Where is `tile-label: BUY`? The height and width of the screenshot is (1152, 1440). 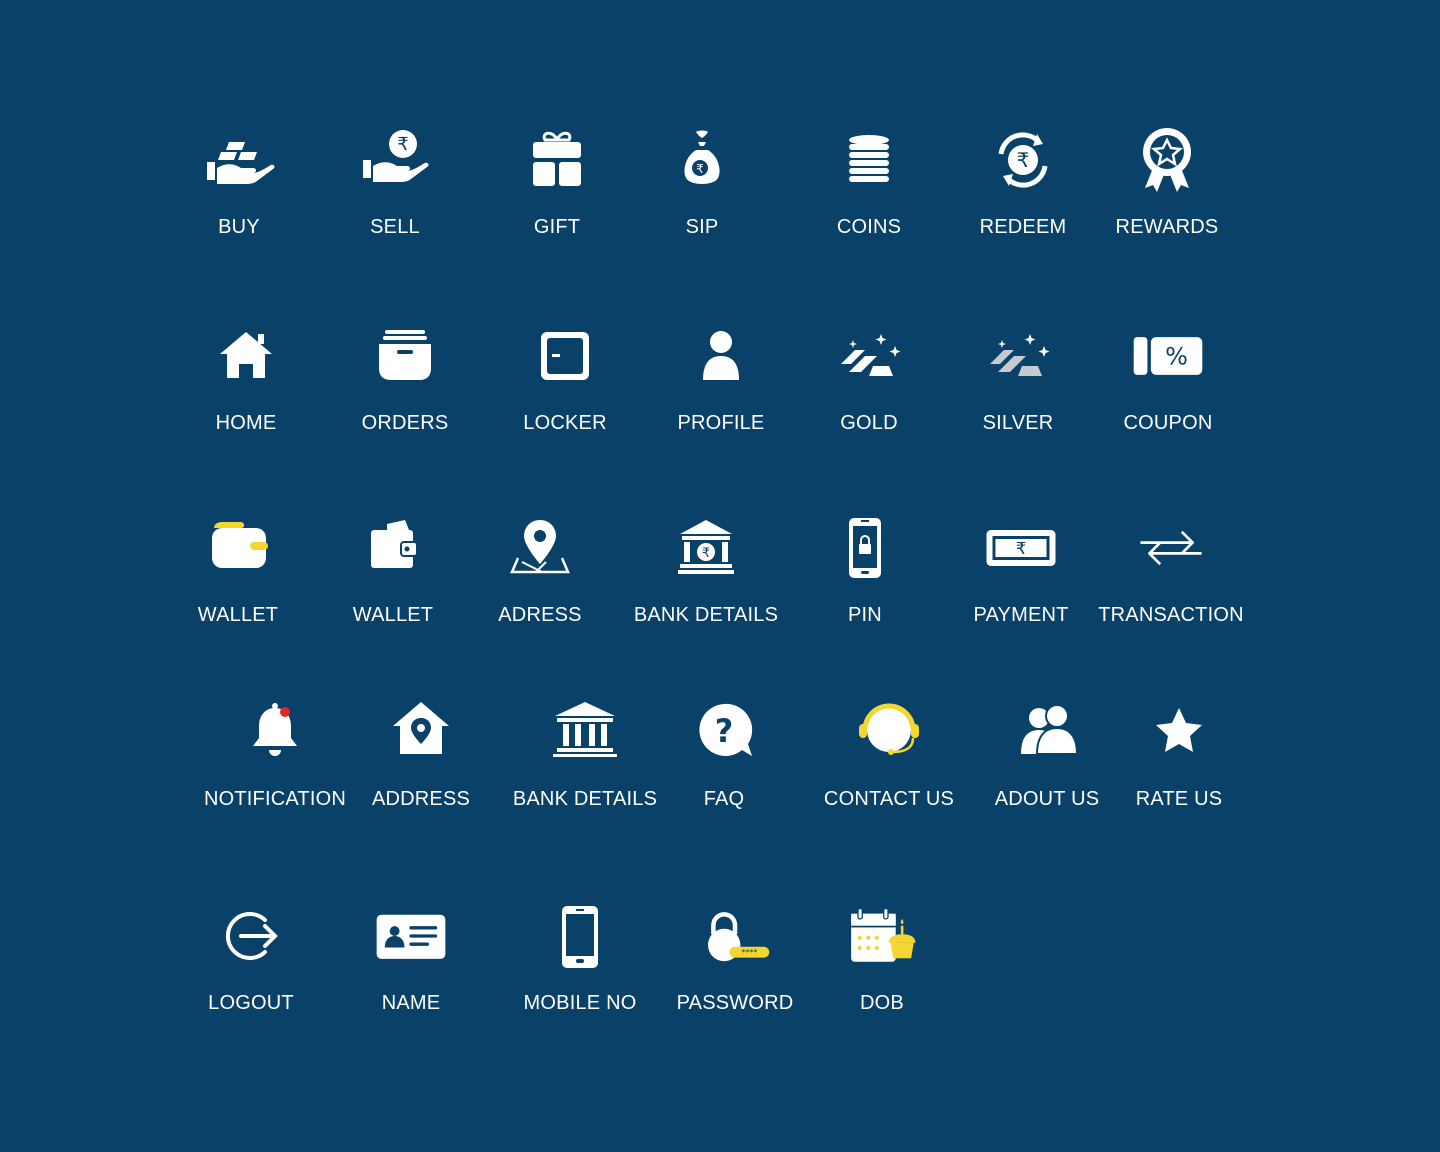 tile-label: BUY is located at coordinates (239, 227).